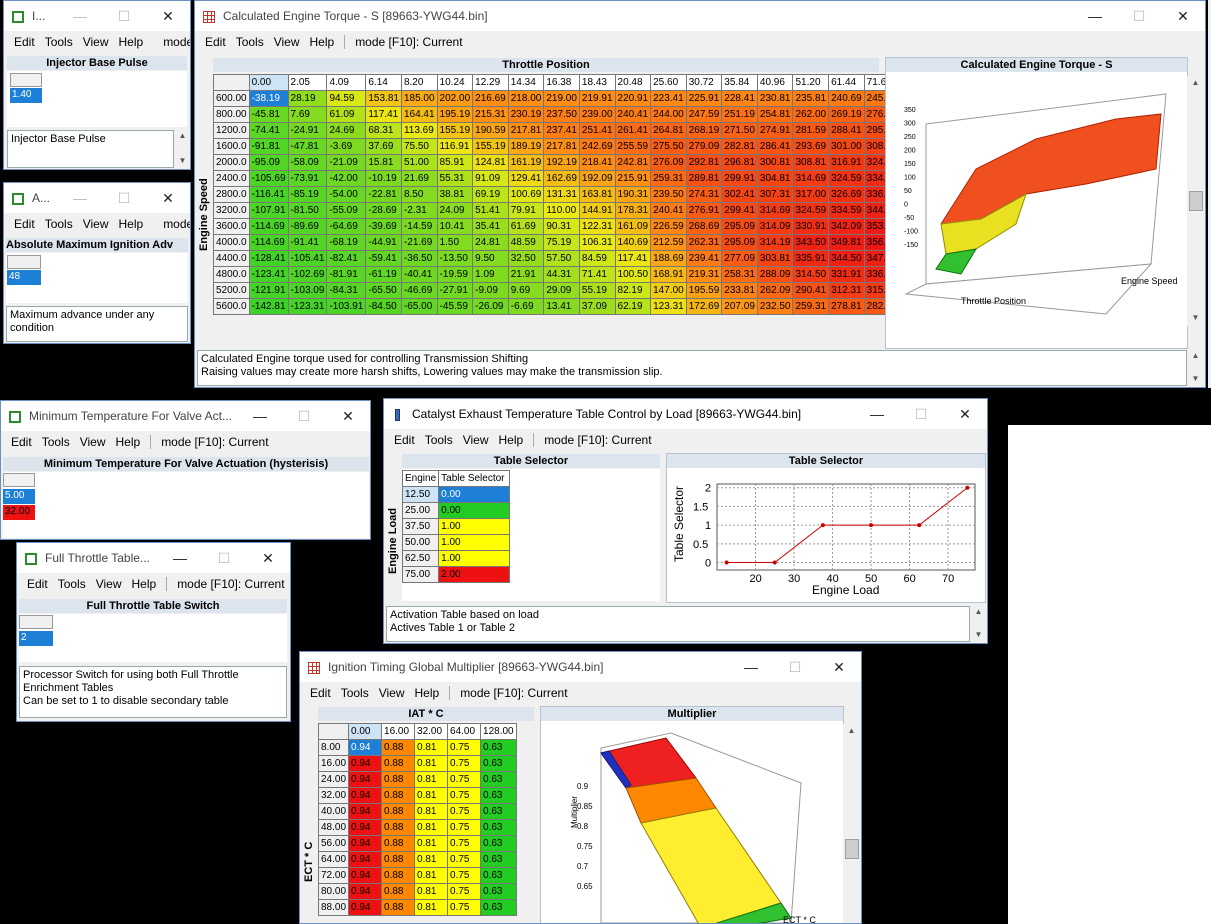 This screenshot has width=1211, height=924. I want to click on table-cell: 307.31, so click(775, 194).